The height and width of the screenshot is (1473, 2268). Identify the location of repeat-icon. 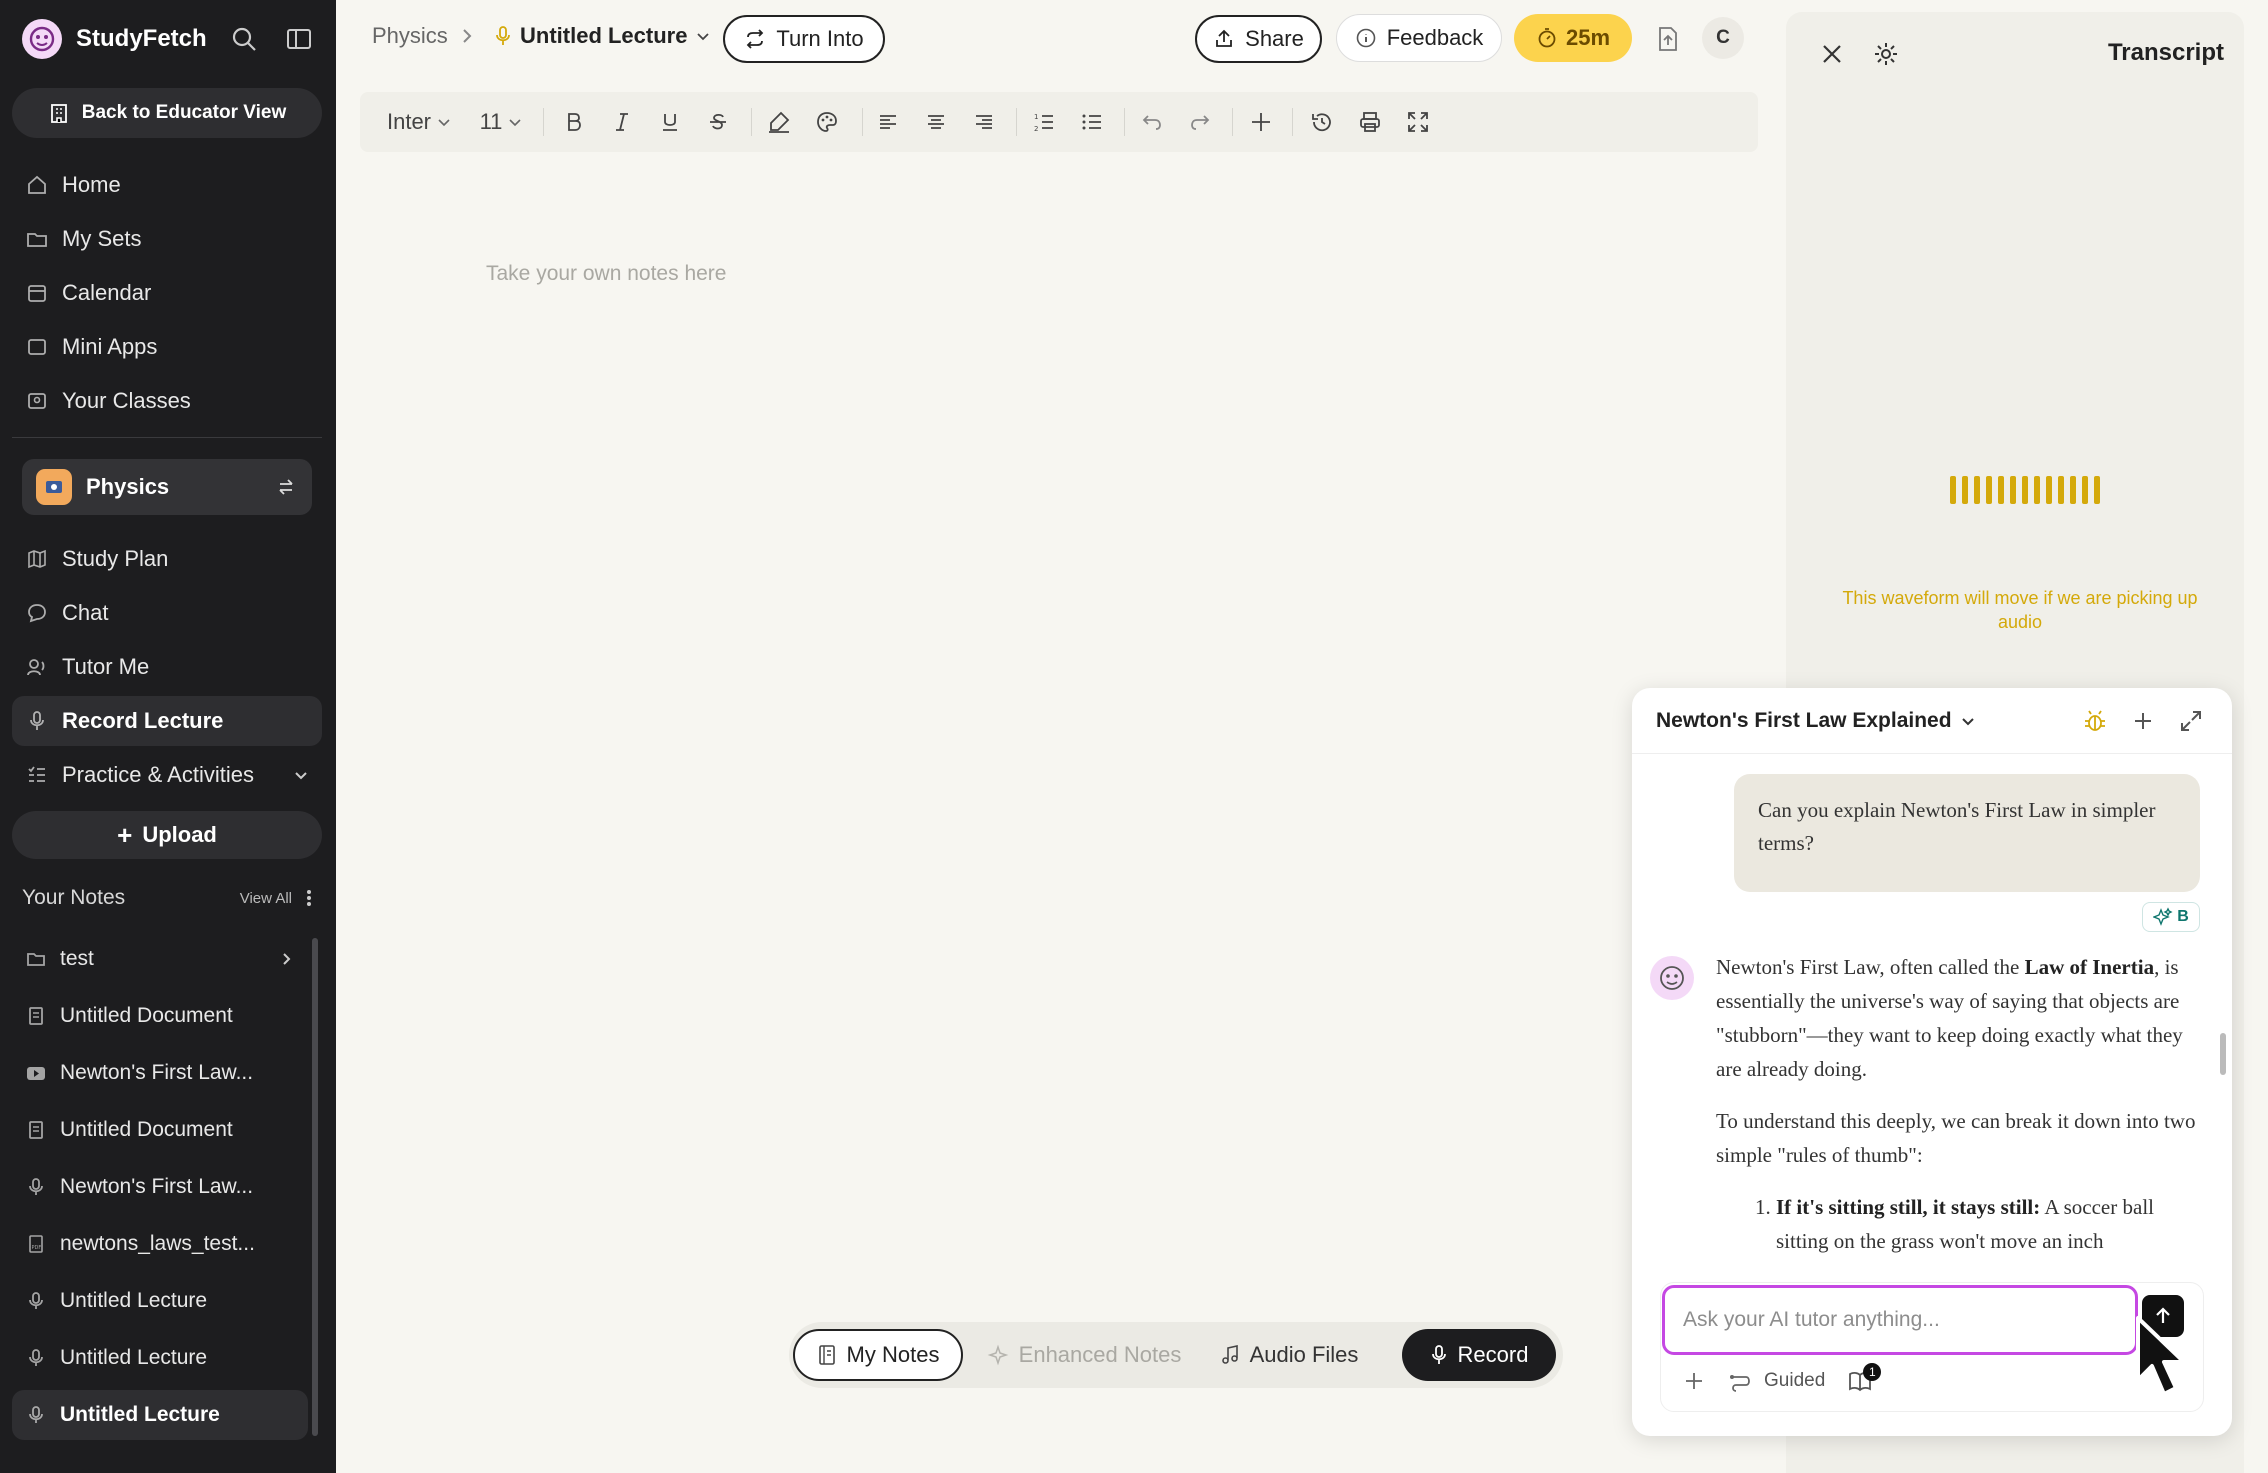
(755, 39).